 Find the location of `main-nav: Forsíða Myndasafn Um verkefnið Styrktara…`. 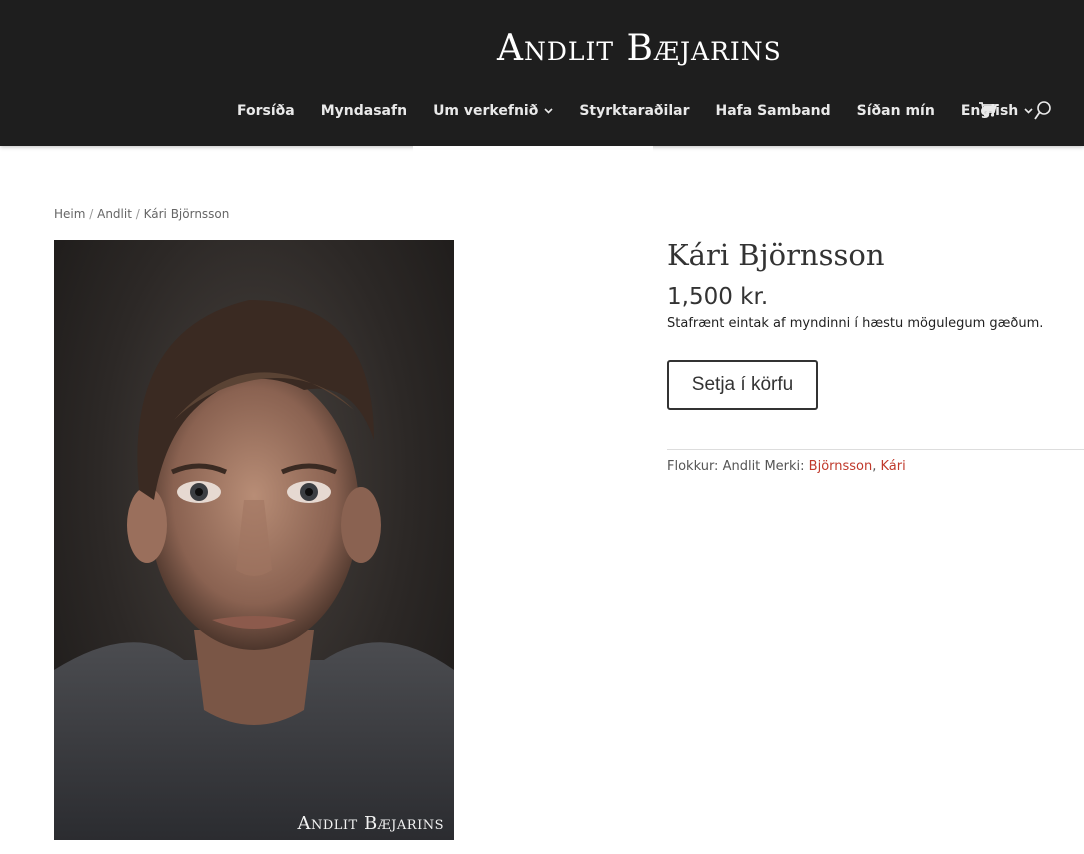

main-nav: Forsíða Myndasafn Um verkefnið Styrktara… is located at coordinates (648, 111).